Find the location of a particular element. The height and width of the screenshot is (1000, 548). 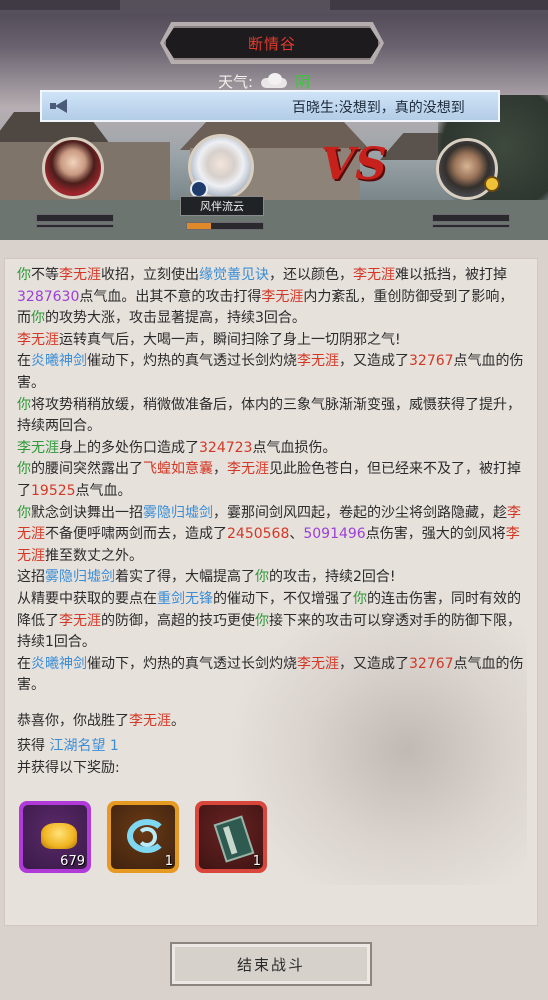

weather-indicator: 天气: 阴 is located at coordinates (264, 81).